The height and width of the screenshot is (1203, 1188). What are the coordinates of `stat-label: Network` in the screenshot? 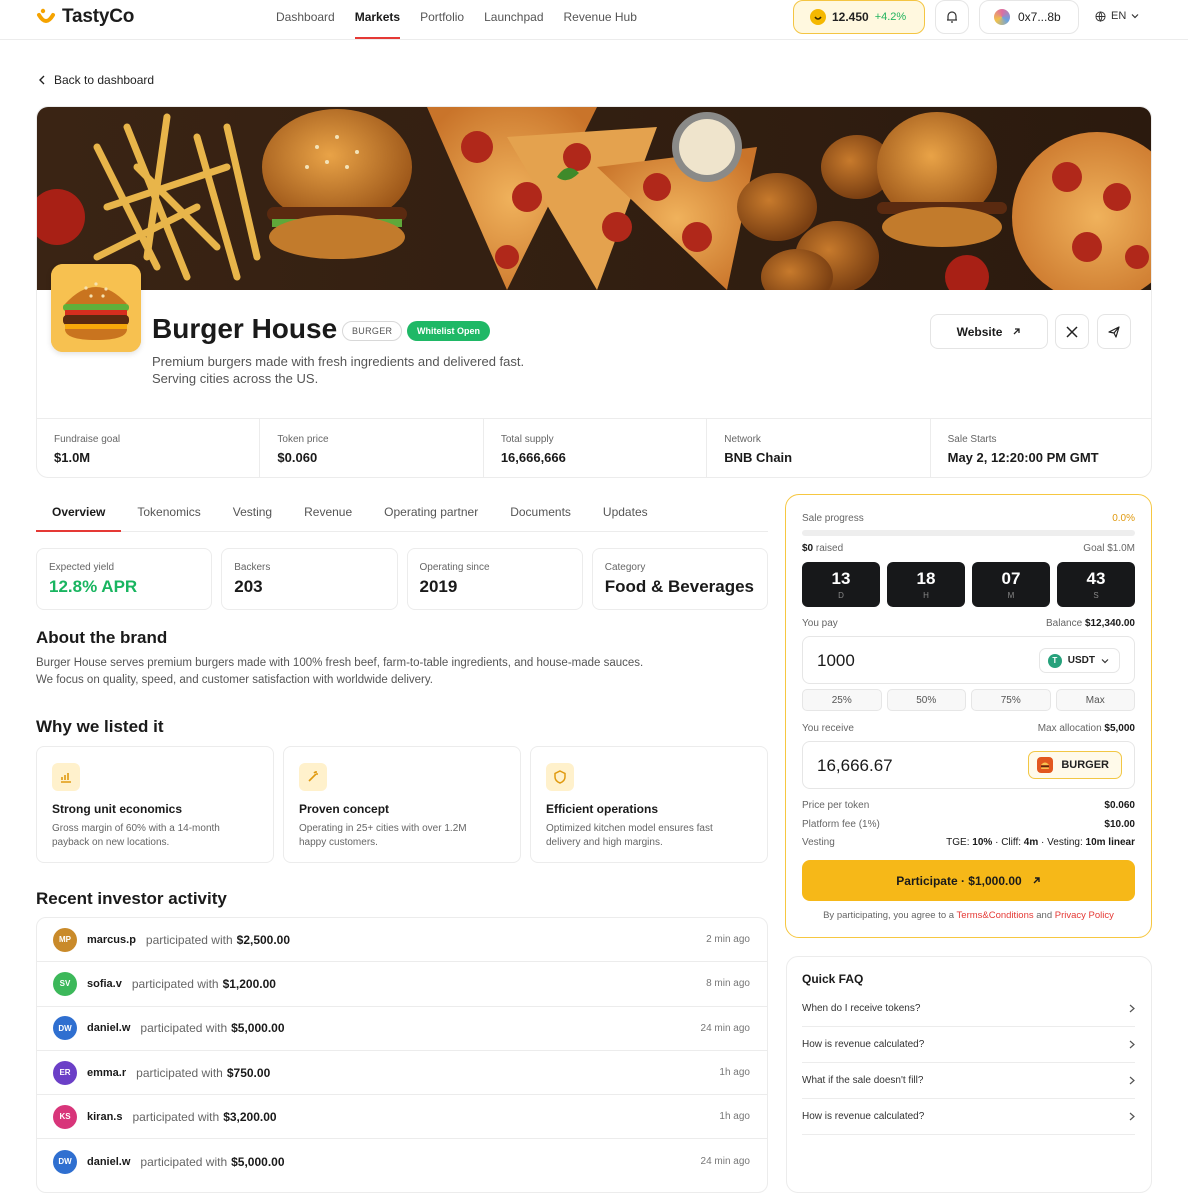 It's located at (742, 439).